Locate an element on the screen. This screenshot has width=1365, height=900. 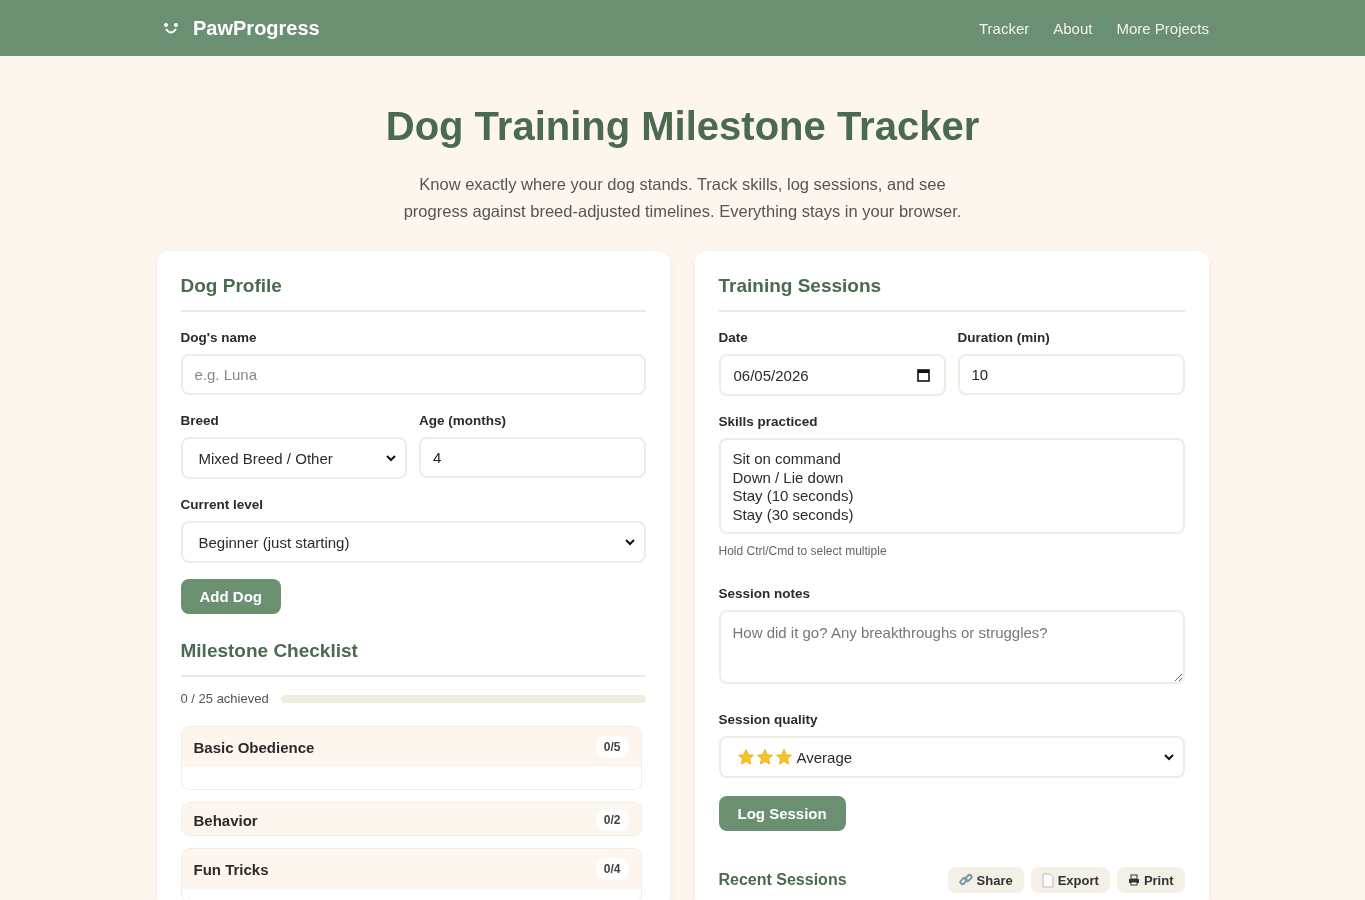
skill-option: Stay (10 seconds) is located at coordinates (951, 496).